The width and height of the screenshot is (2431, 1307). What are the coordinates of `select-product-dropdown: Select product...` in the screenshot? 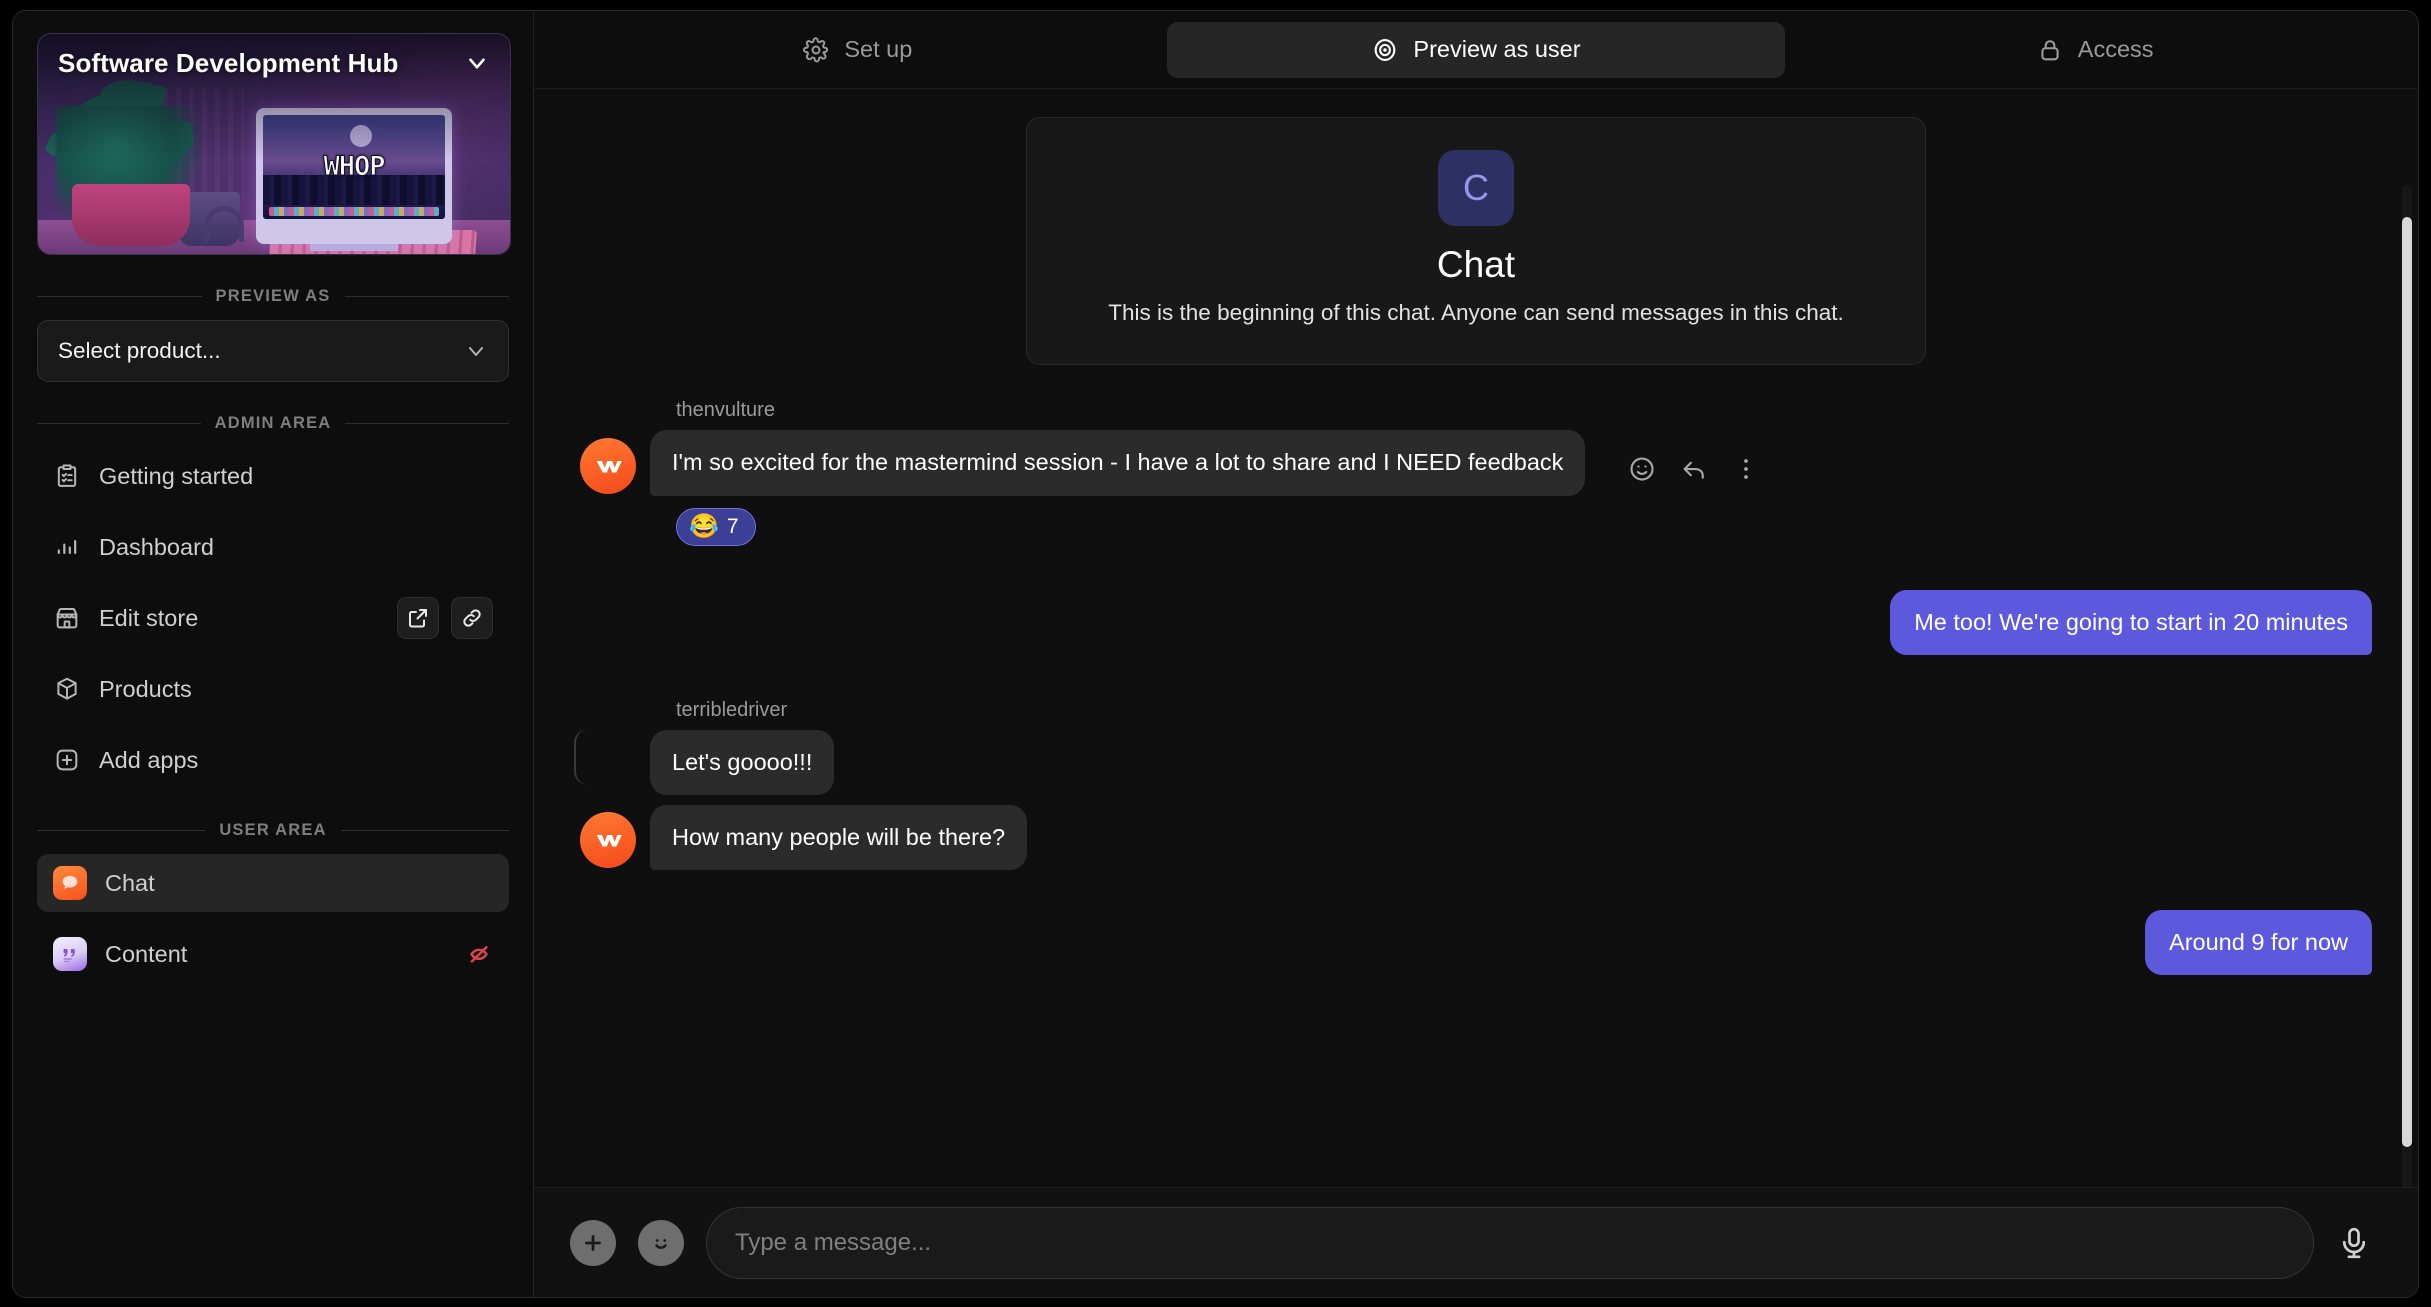 It's located at (273, 351).